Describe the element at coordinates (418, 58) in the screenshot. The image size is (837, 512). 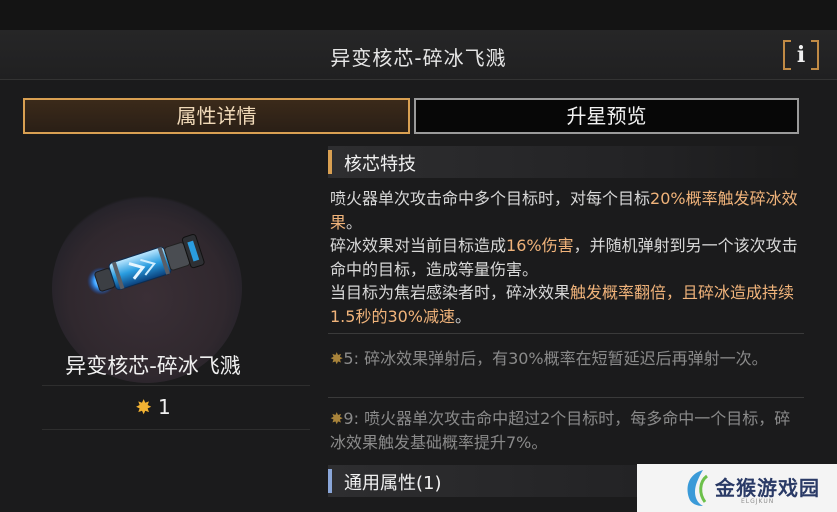
I see `page-title: 异变核芯-碎冰飞溅` at that location.